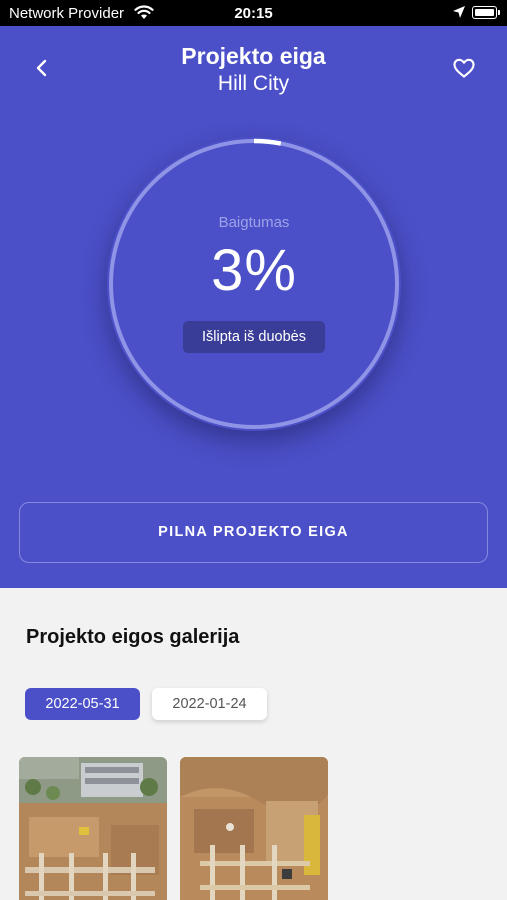 Image resolution: width=507 pixels, height=900 pixels. Describe the element at coordinates (209, 704) in the screenshot. I see `date-chip: 2022-01-24` at that location.